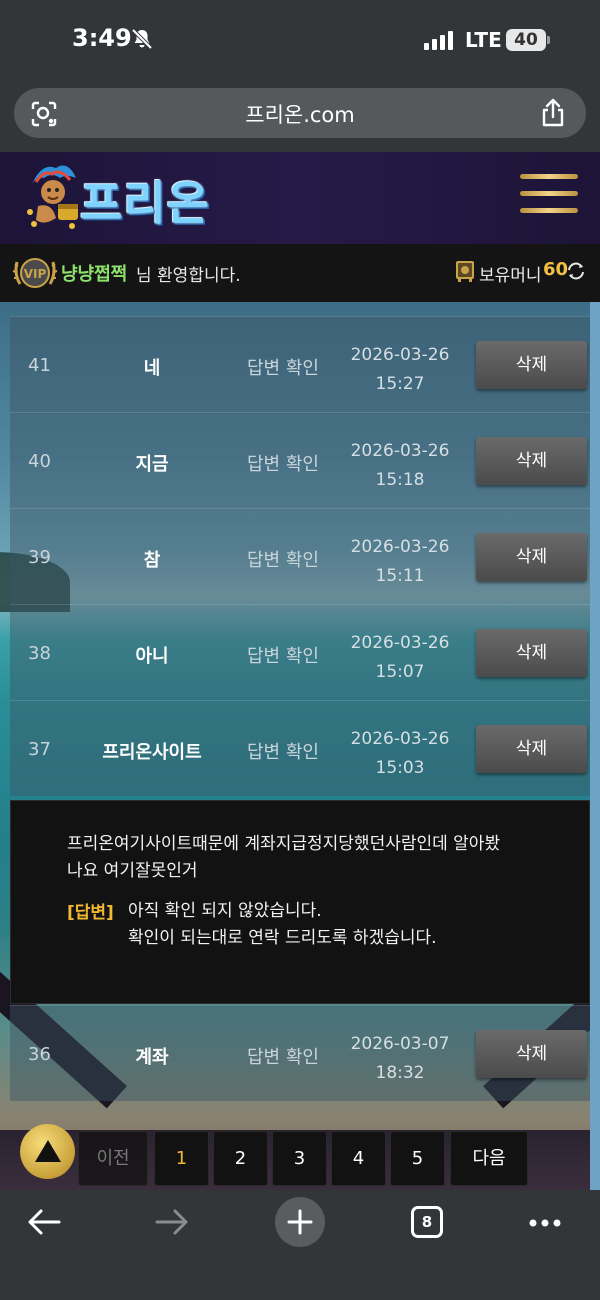  I want to click on mascot-logo-icon, so click(53, 197).